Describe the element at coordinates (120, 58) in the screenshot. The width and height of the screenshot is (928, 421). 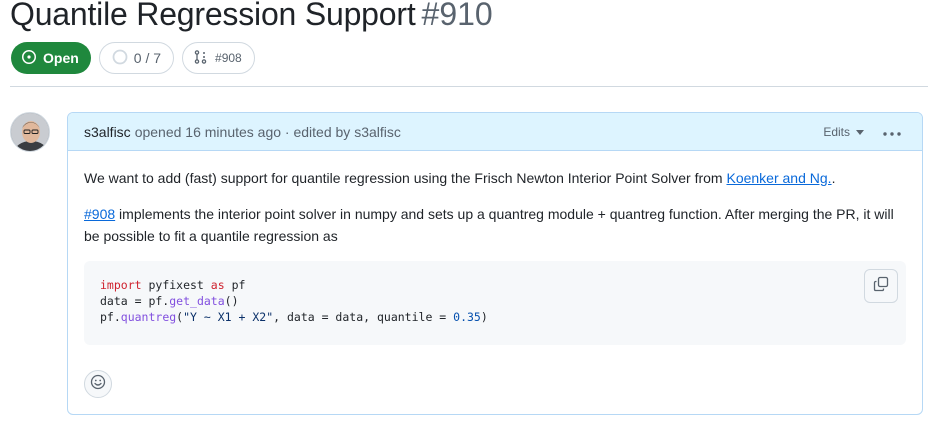
I see `progress-circle-icon` at that location.